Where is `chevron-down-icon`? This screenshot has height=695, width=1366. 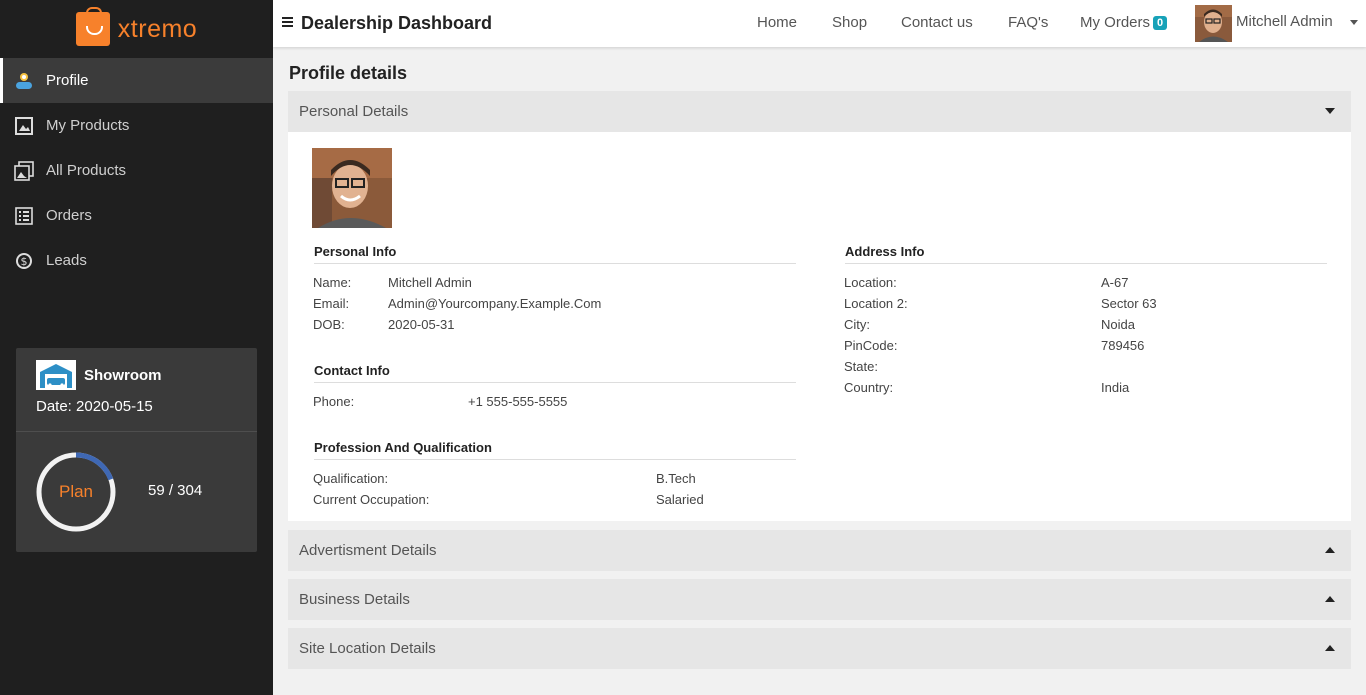 chevron-down-icon is located at coordinates (1354, 22).